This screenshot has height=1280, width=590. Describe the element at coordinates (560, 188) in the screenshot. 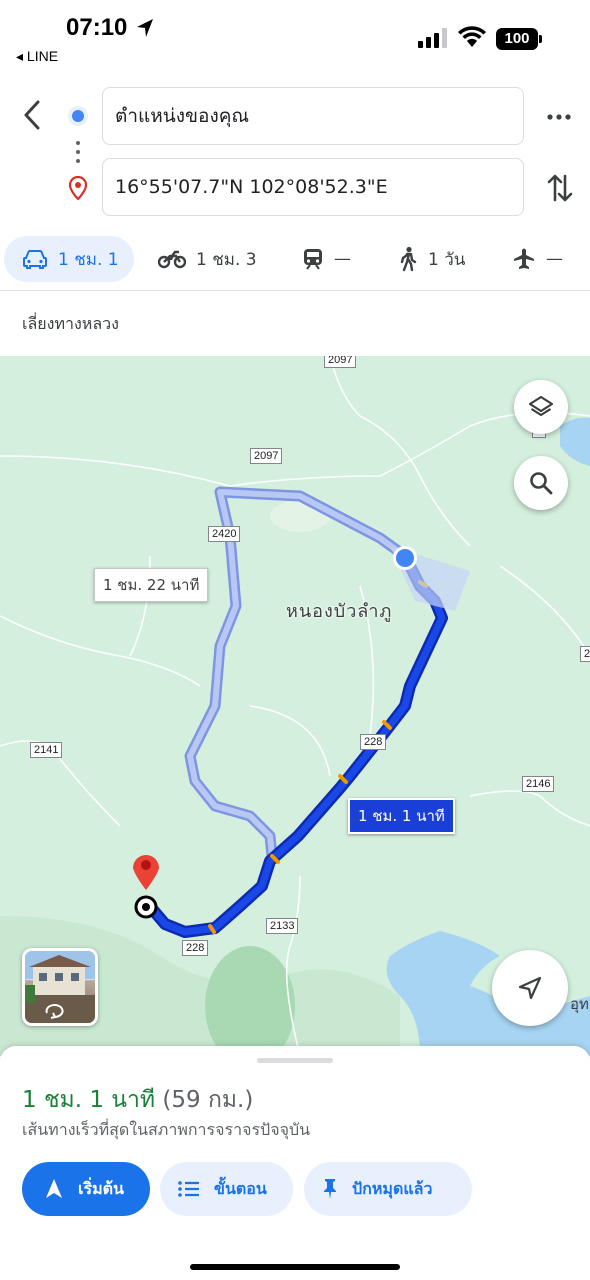

I see `swap-icon` at that location.